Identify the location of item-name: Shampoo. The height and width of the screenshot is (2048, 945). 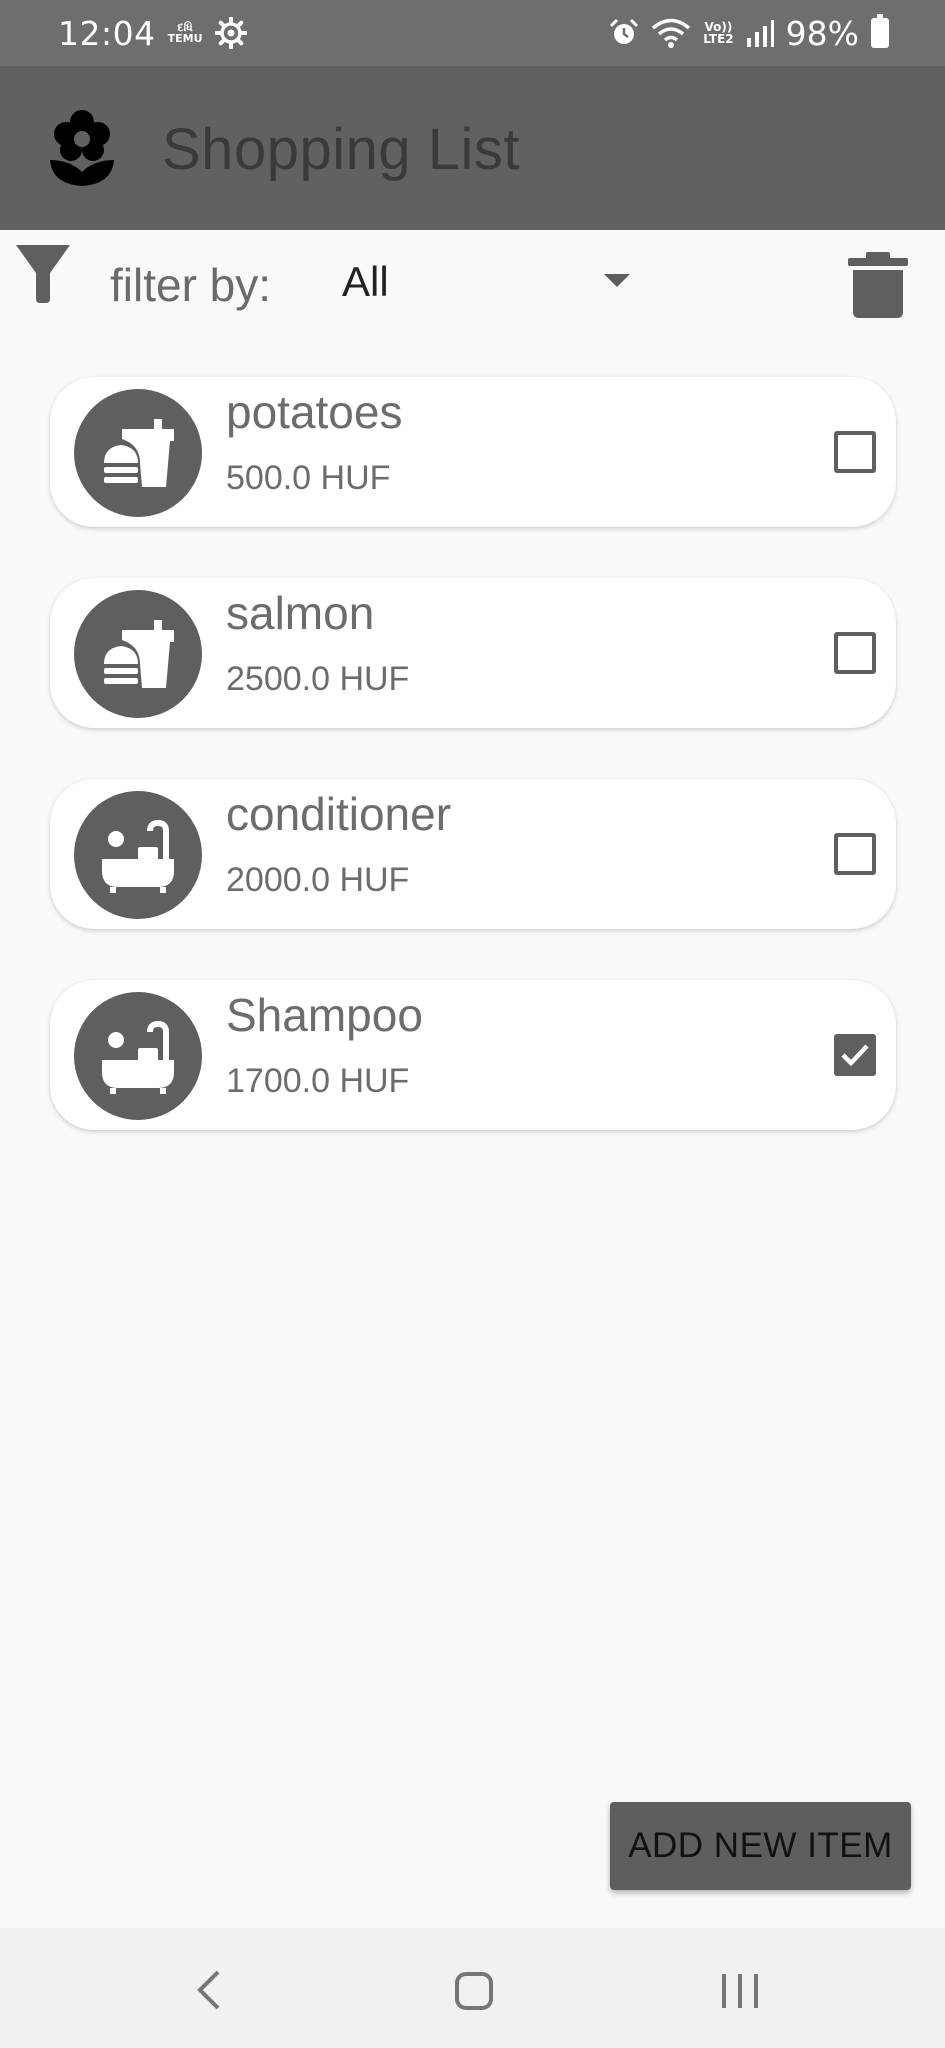
(324, 1015).